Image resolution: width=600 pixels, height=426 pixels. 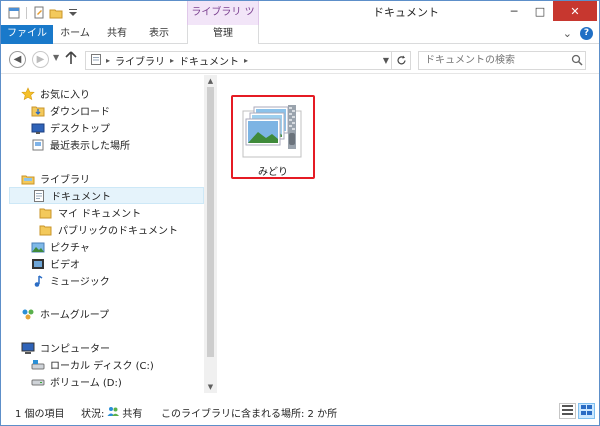 I want to click on properties-icon, so click(x=39, y=13).